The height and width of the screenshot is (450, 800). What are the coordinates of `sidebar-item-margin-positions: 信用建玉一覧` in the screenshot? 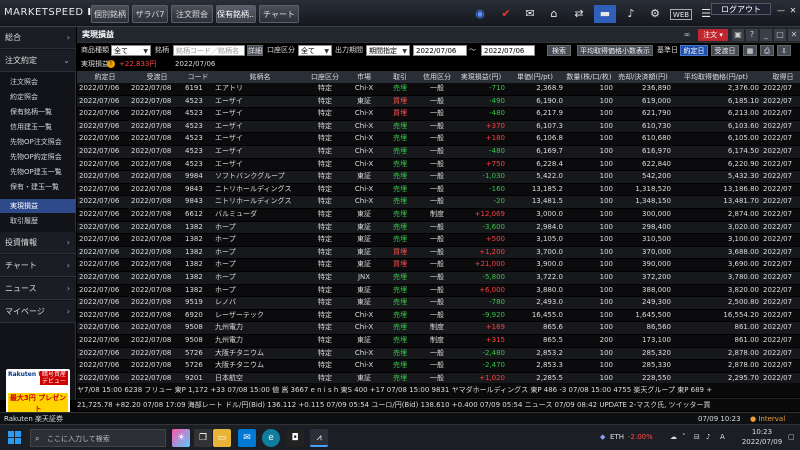 It's located at (38, 127).